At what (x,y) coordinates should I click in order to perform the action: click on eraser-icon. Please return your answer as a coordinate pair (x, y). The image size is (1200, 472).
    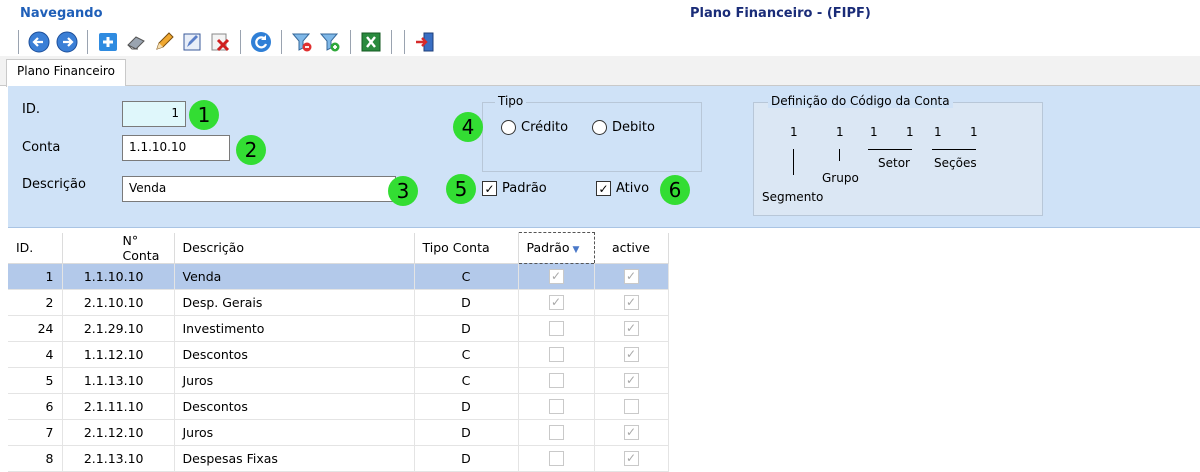
    Looking at the image, I should click on (136, 43).